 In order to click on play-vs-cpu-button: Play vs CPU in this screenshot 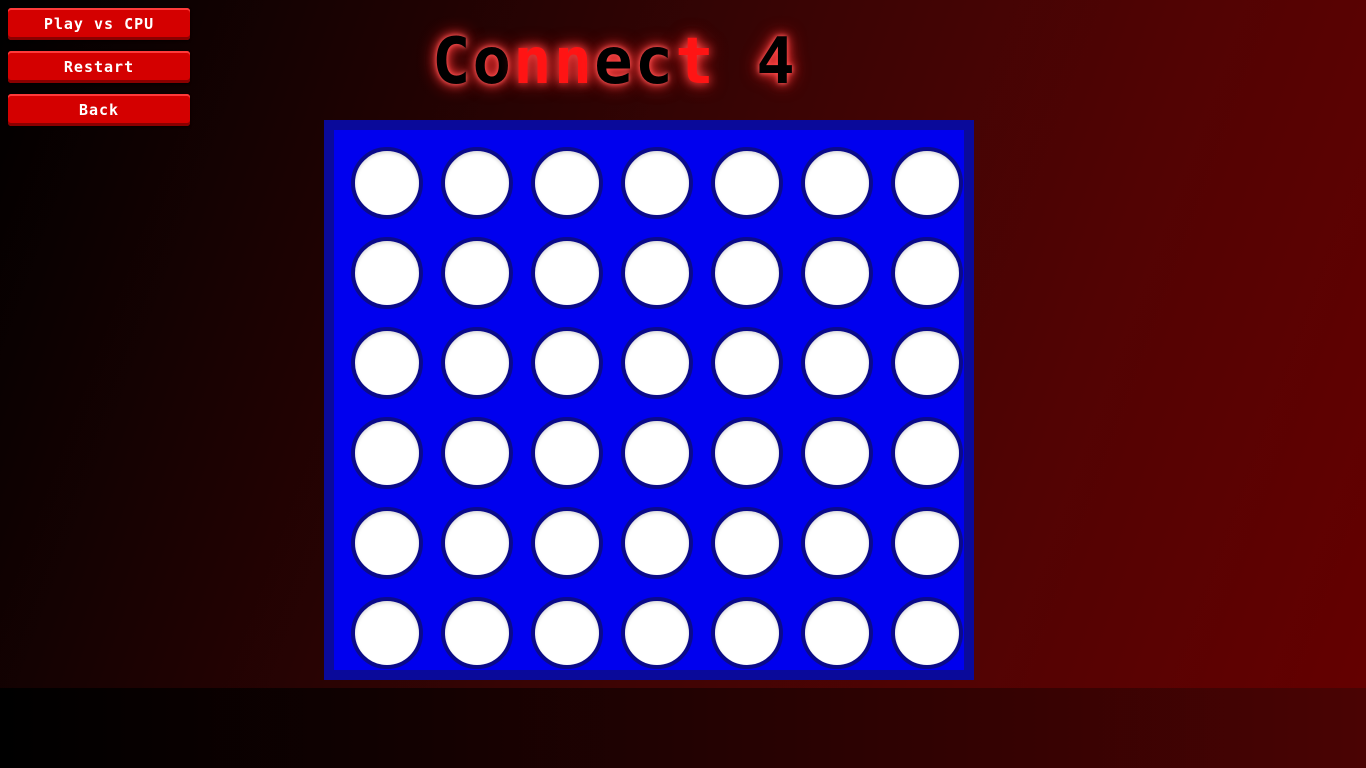, I will do `click(99, 24)`.